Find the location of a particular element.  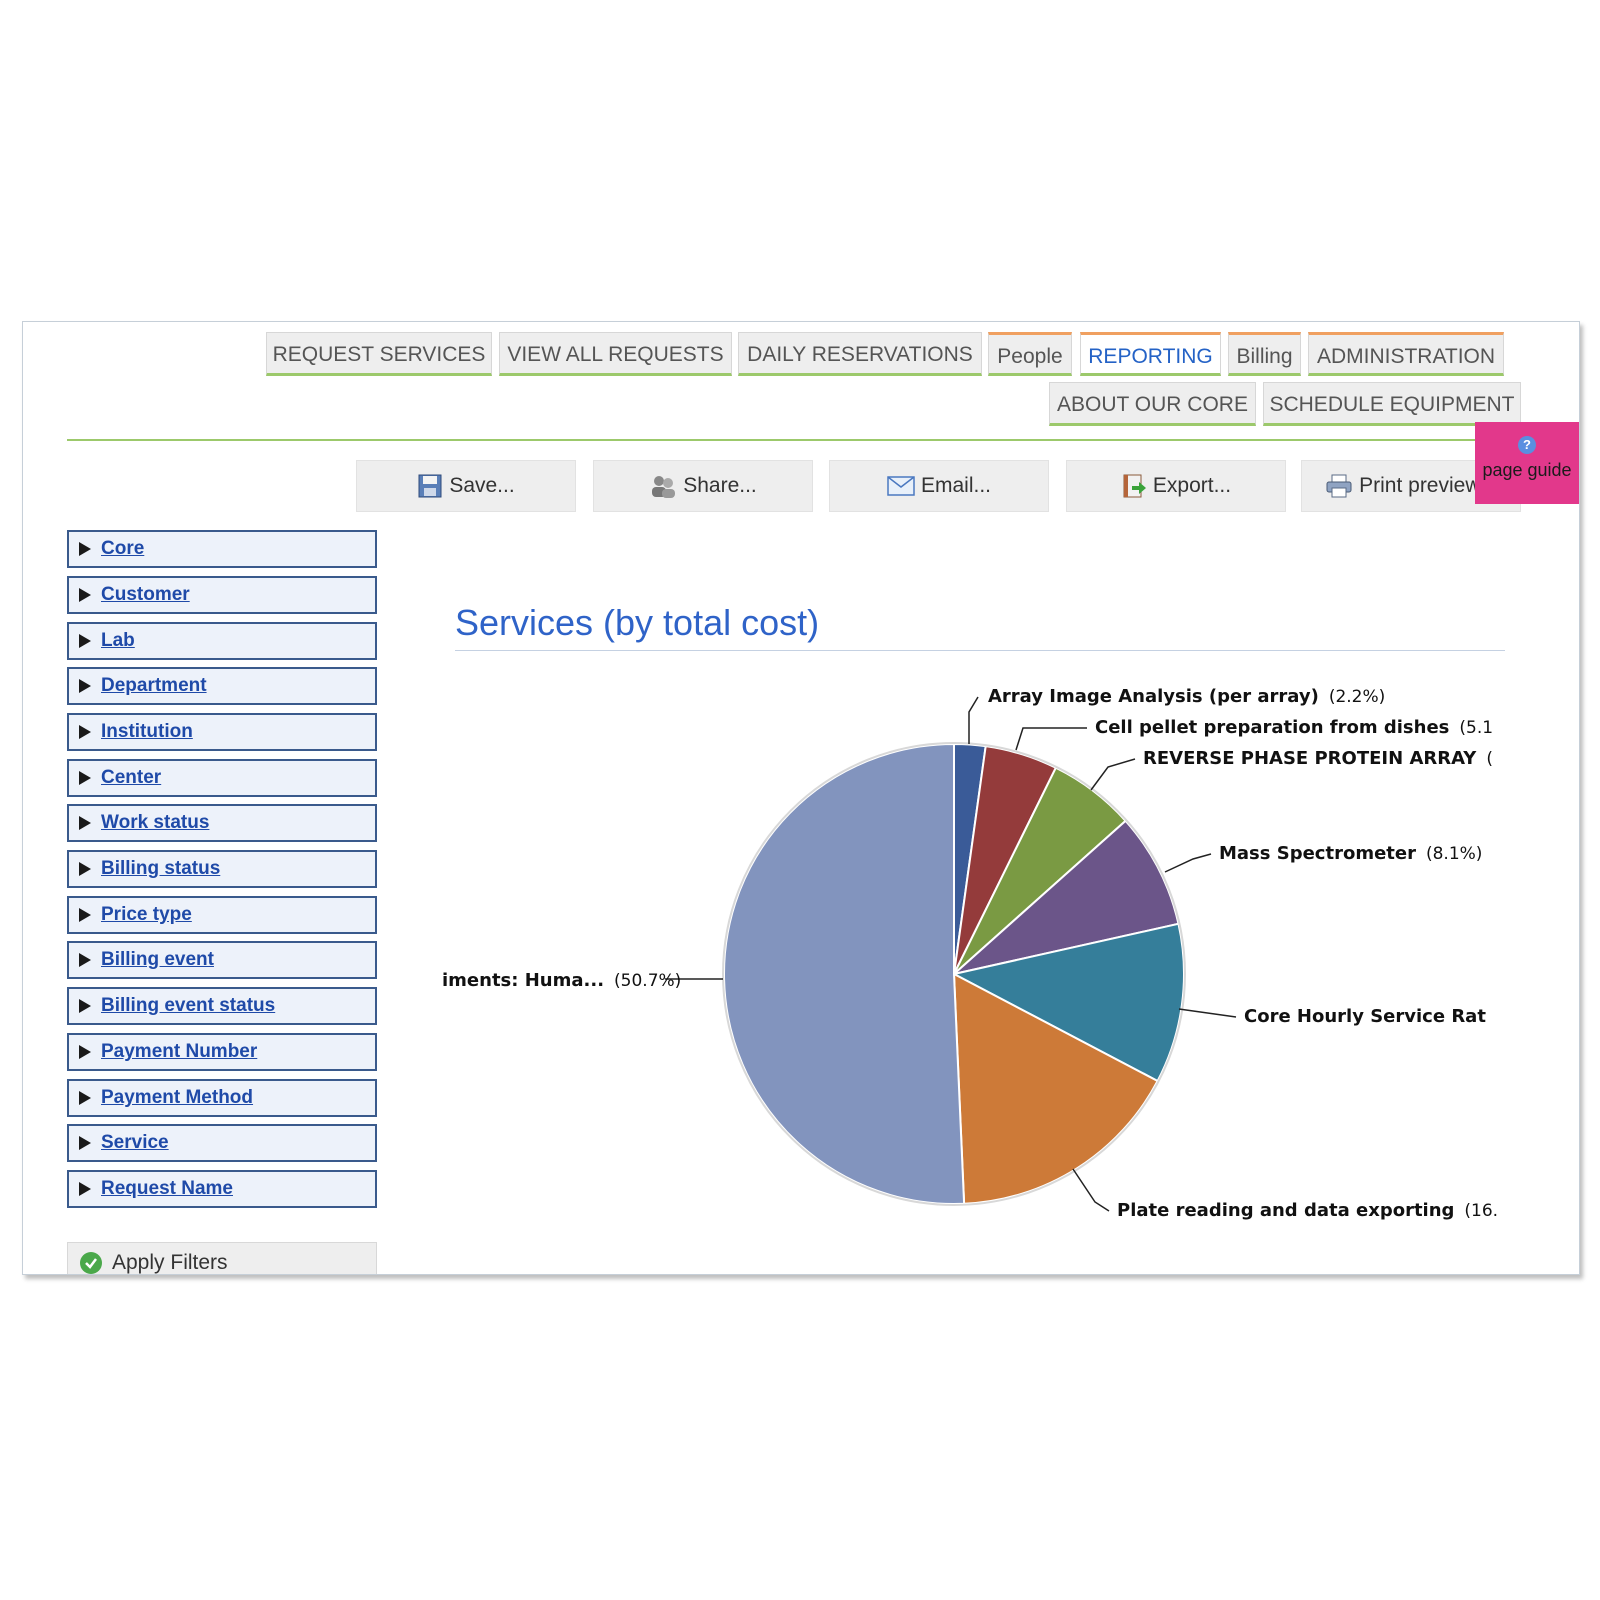

pie-slice-label: Core Hourly Service Rat is located at coordinates (1365, 1016).